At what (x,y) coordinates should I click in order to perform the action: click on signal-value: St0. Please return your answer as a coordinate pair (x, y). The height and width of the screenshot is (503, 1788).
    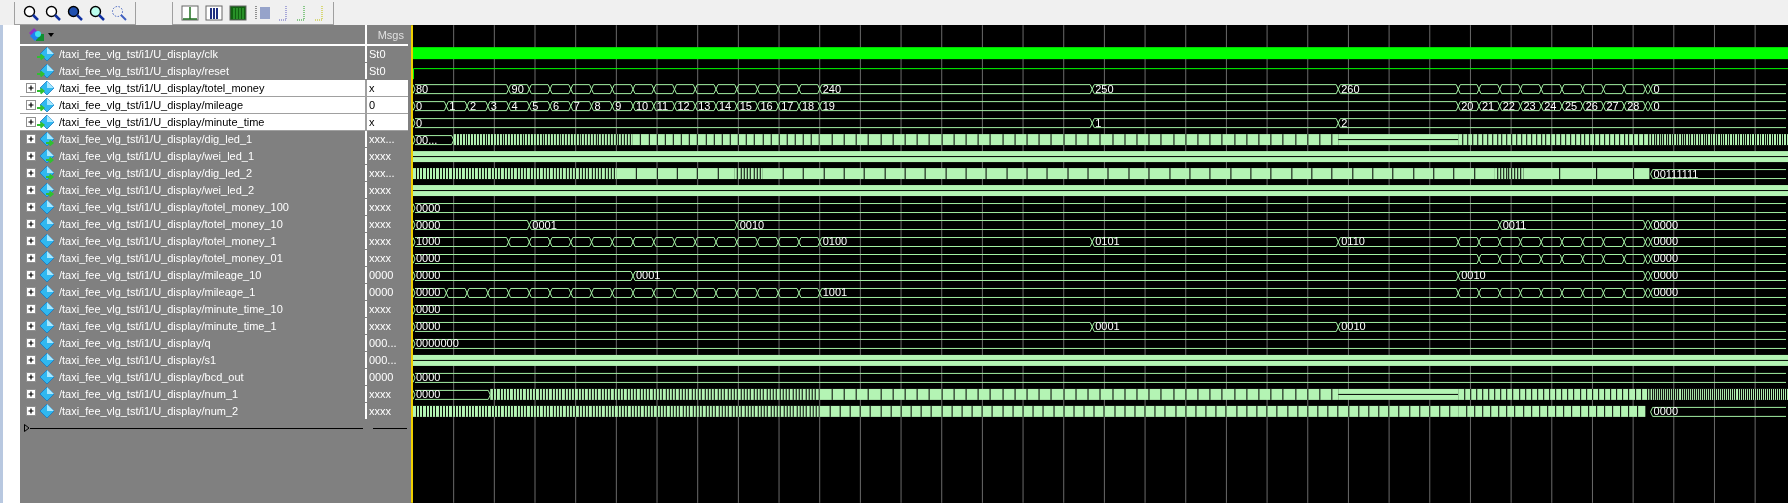
    Looking at the image, I should click on (377, 71).